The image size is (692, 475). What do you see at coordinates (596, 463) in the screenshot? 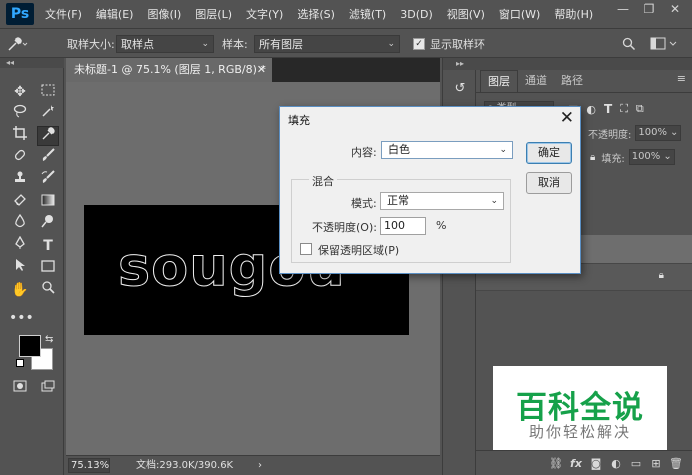
I see `add-mask-icon: ◙` at bounding box center [596, 463].